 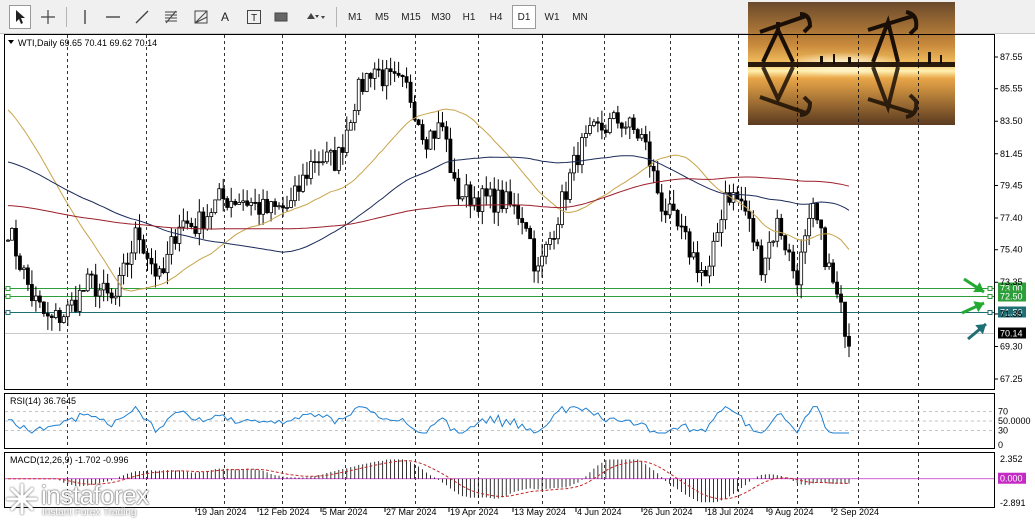 What do you see at coordinates (1011, 282) in the screenshot?
I see `price-label: 73.35` at bounding box center [1011, 282].